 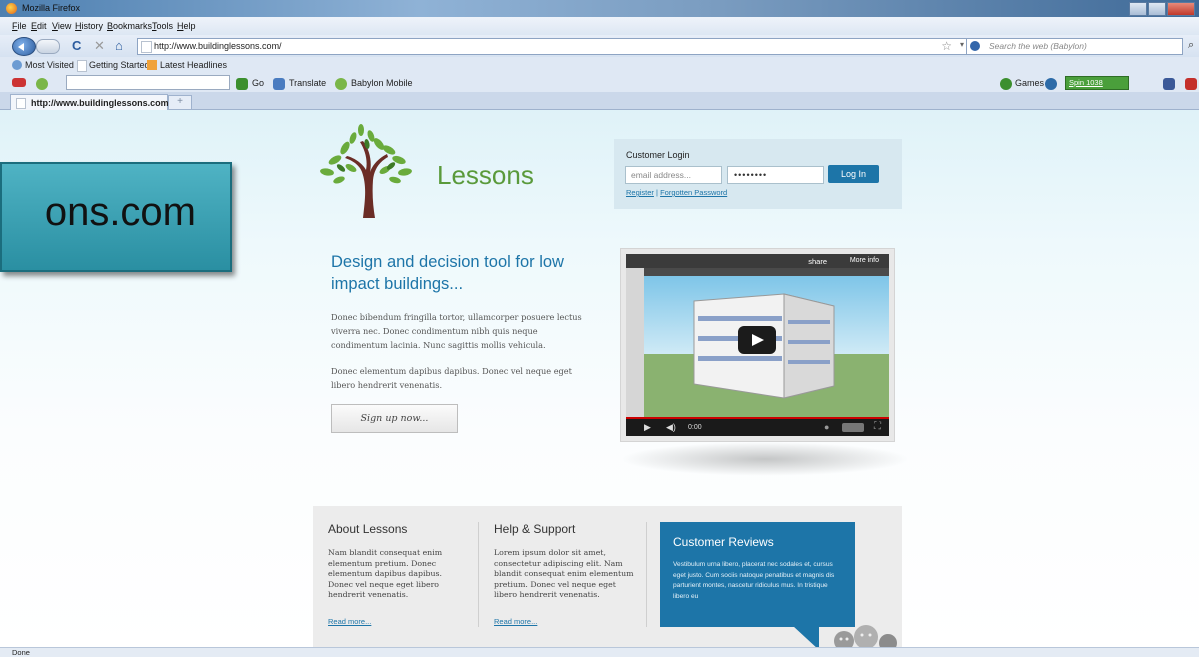 I want to click on tab-title: http://www.buildinglessons.com/, so click(x=101, y=103).